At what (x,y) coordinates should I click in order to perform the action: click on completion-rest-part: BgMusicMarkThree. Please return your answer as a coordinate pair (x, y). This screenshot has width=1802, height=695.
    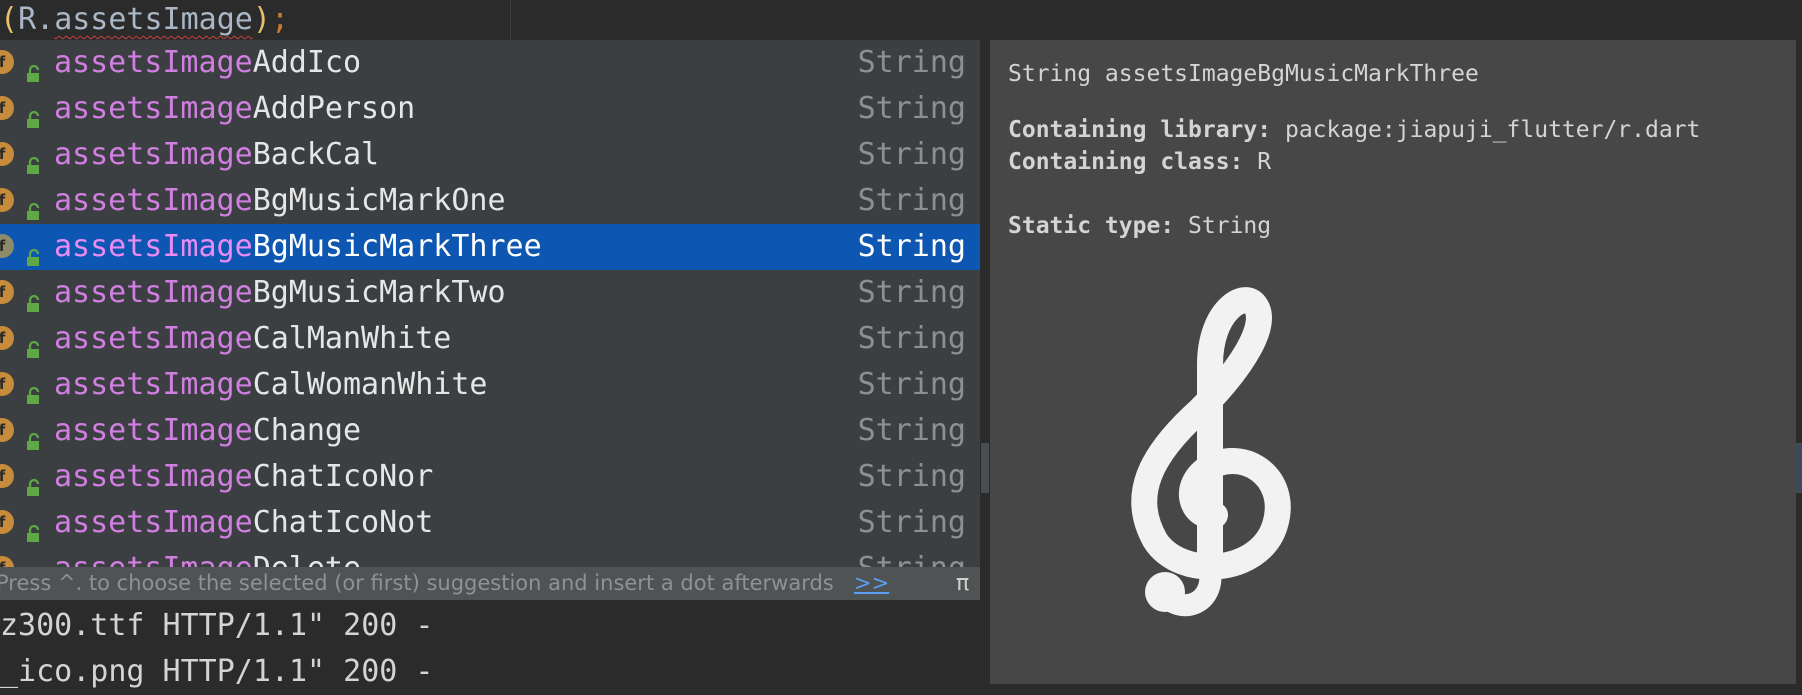
    Looking at the image, I should click on (397, 246).